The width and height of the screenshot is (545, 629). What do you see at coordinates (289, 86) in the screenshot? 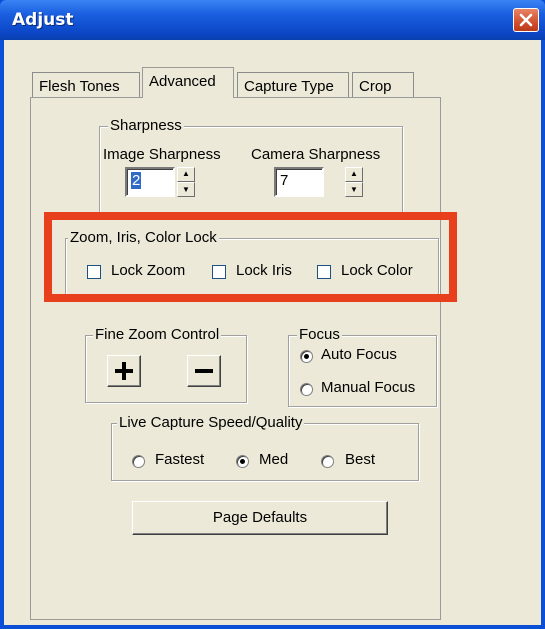
I see `tab-label: Capture Type` at bounding box center [289, 86].